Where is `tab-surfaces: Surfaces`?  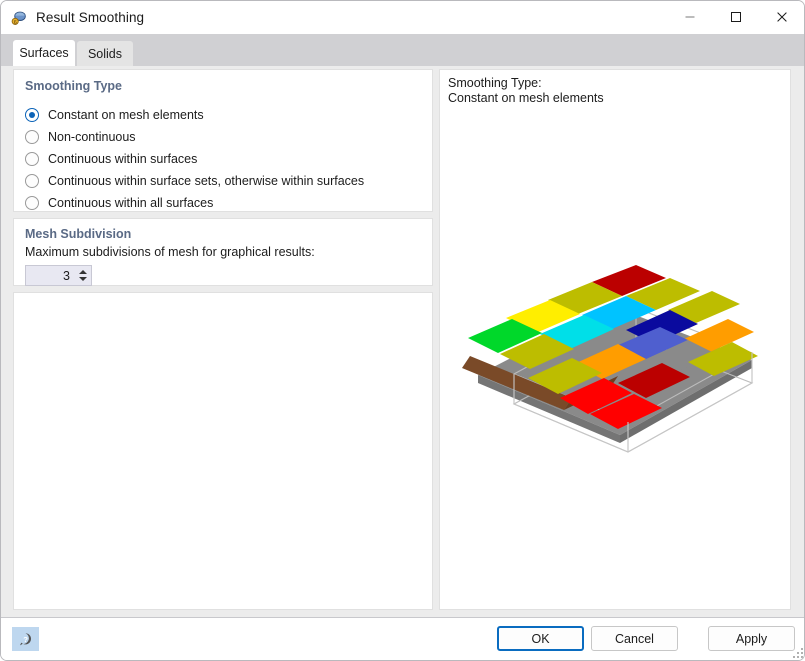
tab-surfaces: Surfaces is located at coordinates (44, 53).